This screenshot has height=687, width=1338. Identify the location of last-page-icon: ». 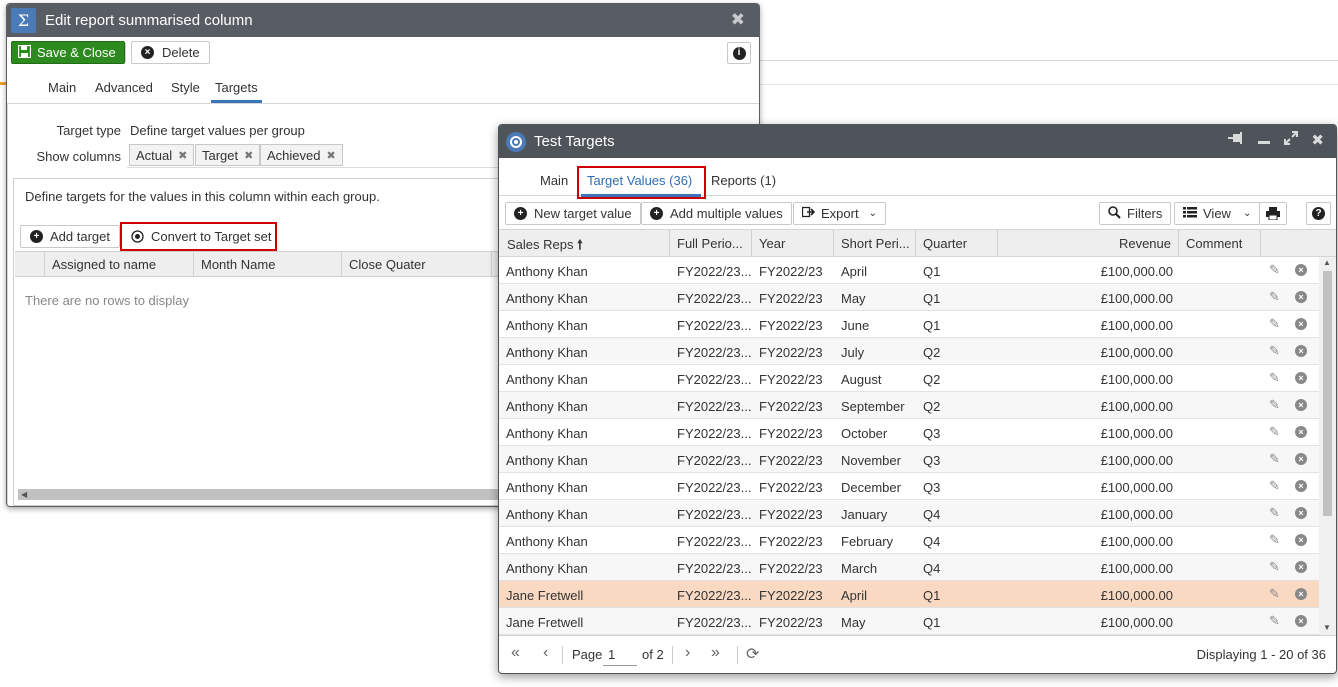
(715, 653).